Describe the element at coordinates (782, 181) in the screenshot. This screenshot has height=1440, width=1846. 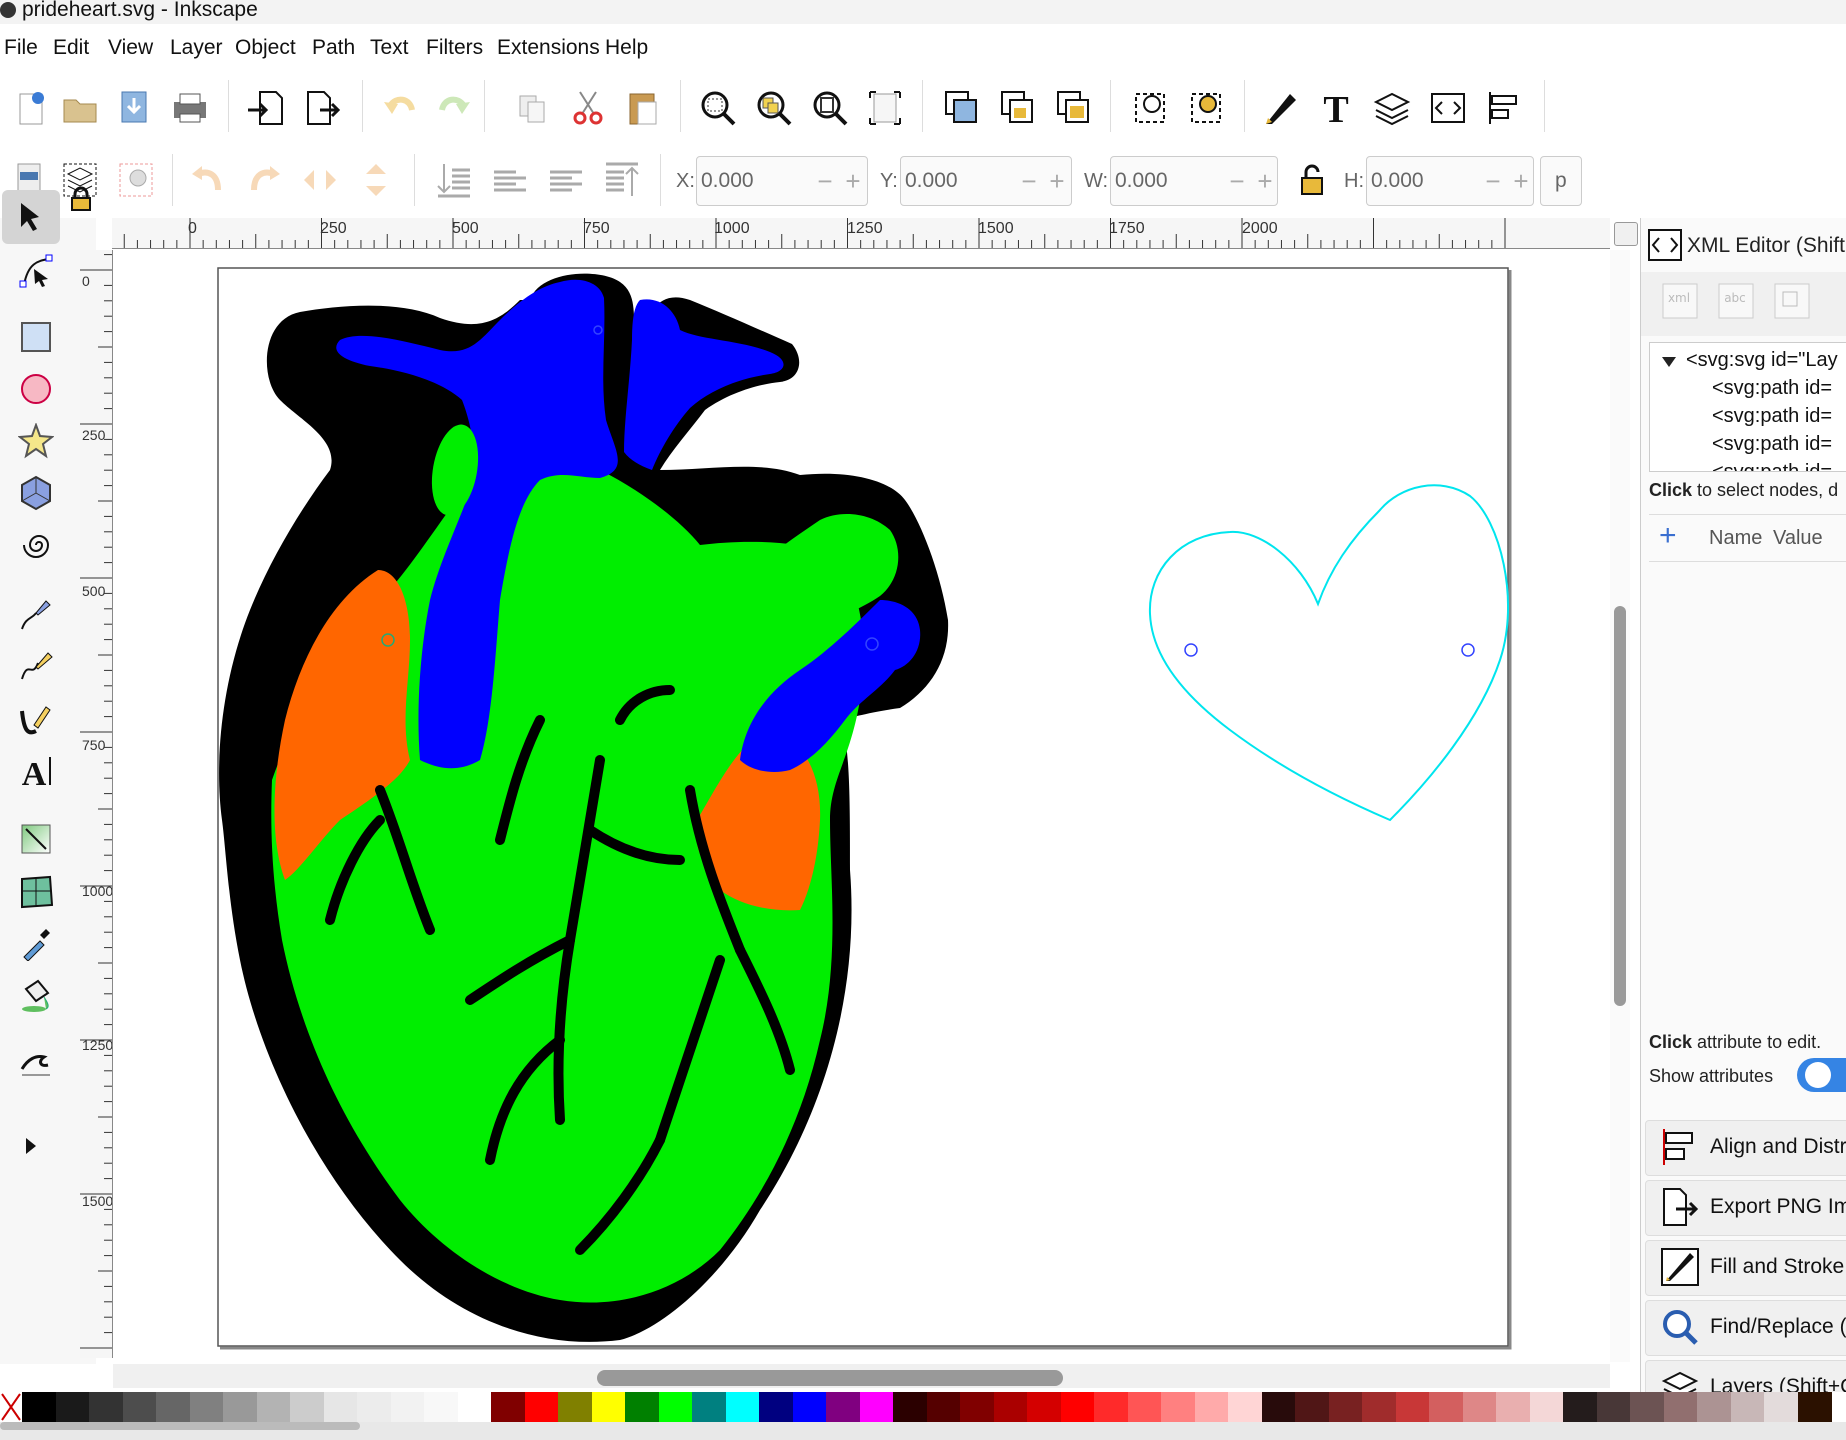
I see `x-field: 0.000 − +` at that location.